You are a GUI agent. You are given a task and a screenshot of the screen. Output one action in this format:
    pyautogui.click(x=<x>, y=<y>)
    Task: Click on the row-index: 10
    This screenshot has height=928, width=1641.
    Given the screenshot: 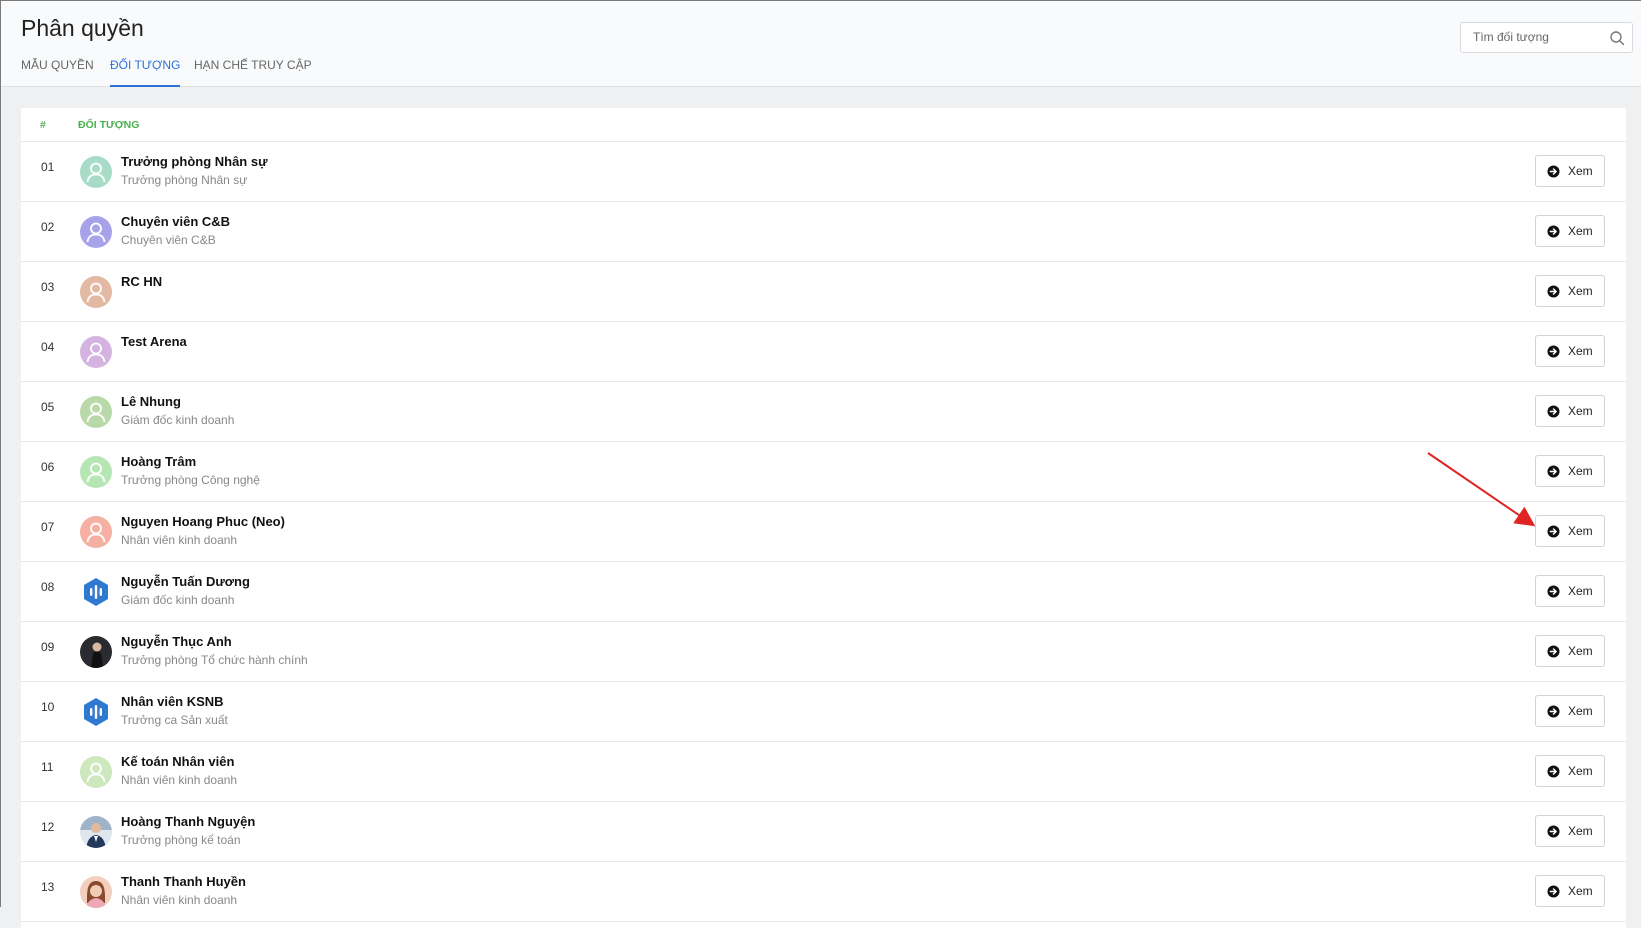 What is the action you would take?
    pyautogui.click(x=48, y=707)
    